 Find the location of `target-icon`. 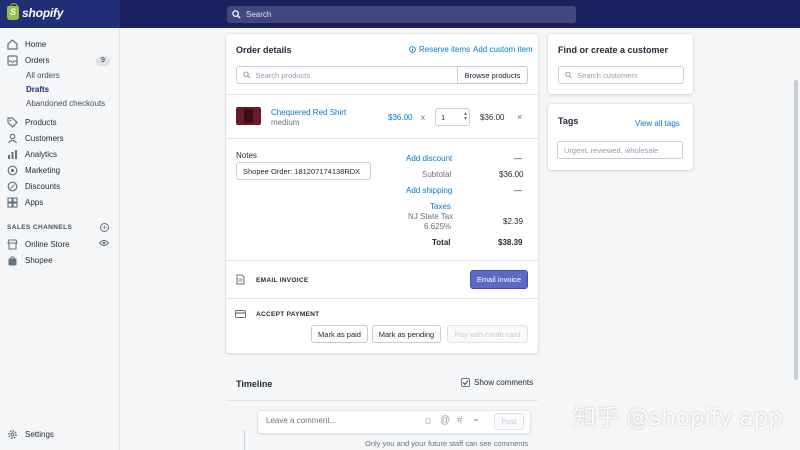

target-icon is located at coordinates (12, 170).